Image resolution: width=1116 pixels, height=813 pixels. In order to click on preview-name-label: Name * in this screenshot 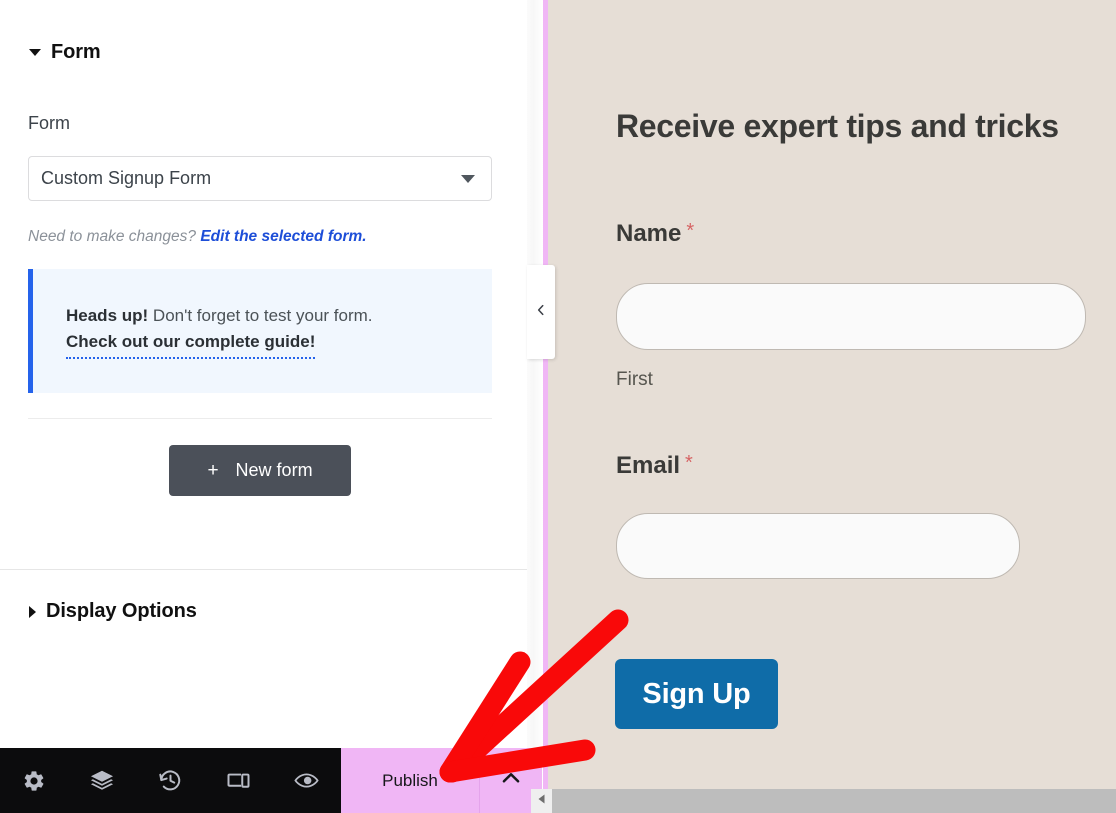, I will do `click(655, 234)`.